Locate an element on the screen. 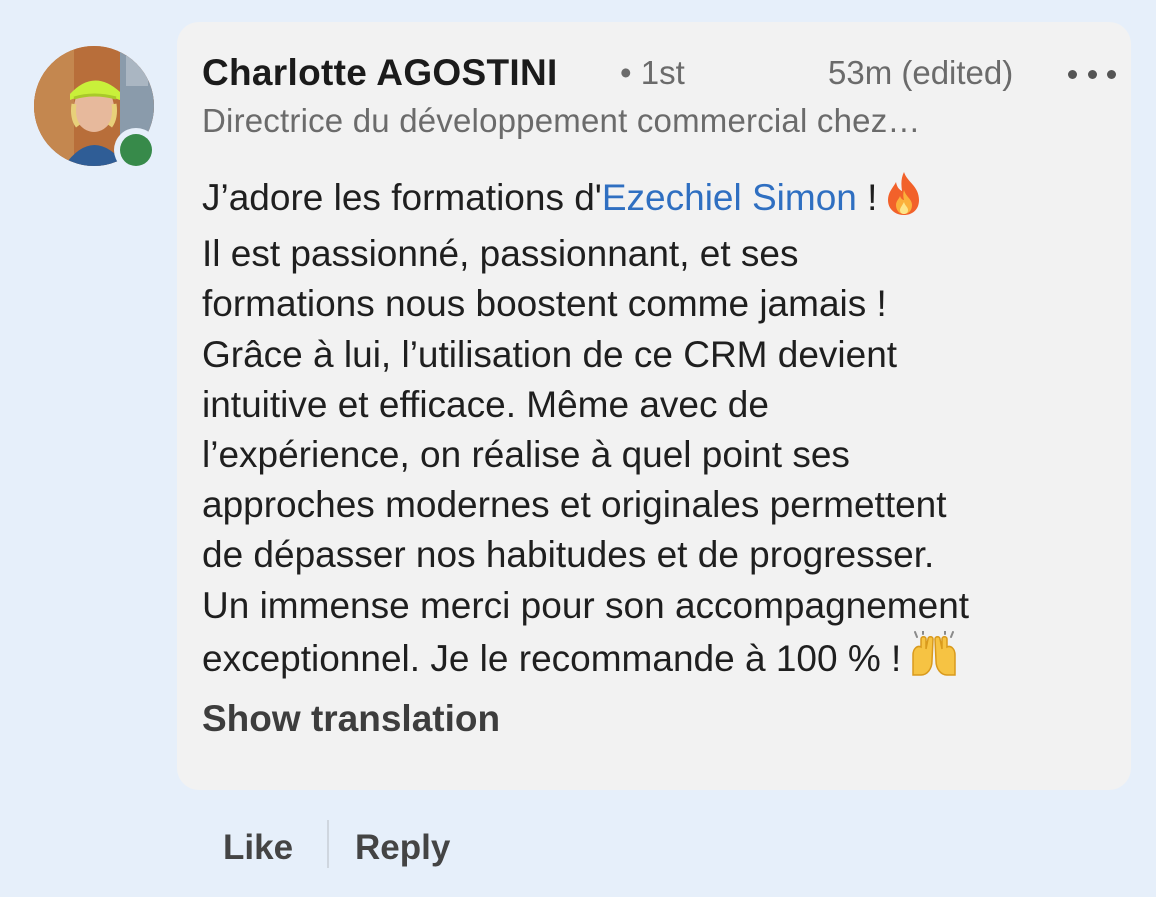 Image resolution: width=1156 pixels, height=897 pixels. fire-emoji-icon is located at coordinates (904, 199).